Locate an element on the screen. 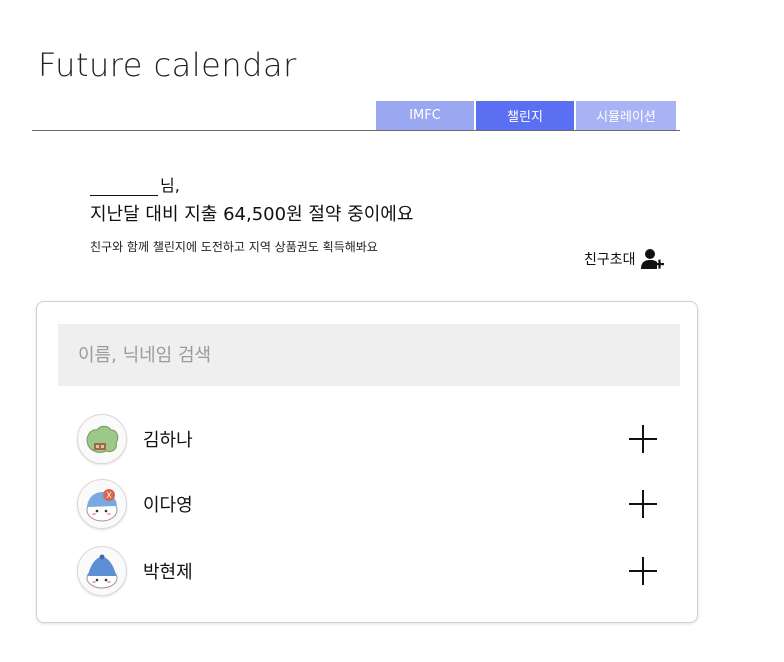 This screenshot has height=662, width=784. friend-name: 이다영 is located at coordinates (168, 505).